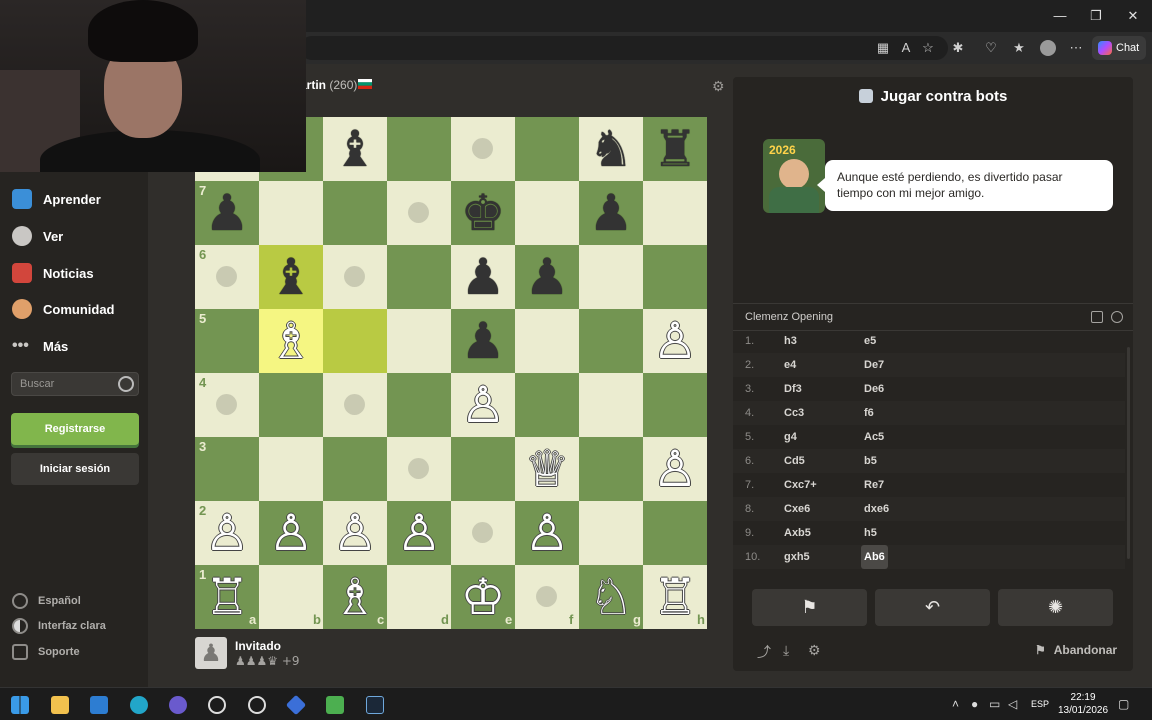 Image resolution: width=1152 pixels, height=720 pixels. What do you see at coordinates (1117, 317) in the screenshot?
I see `explore-compass-icon` at bounding box center [1117, 317].